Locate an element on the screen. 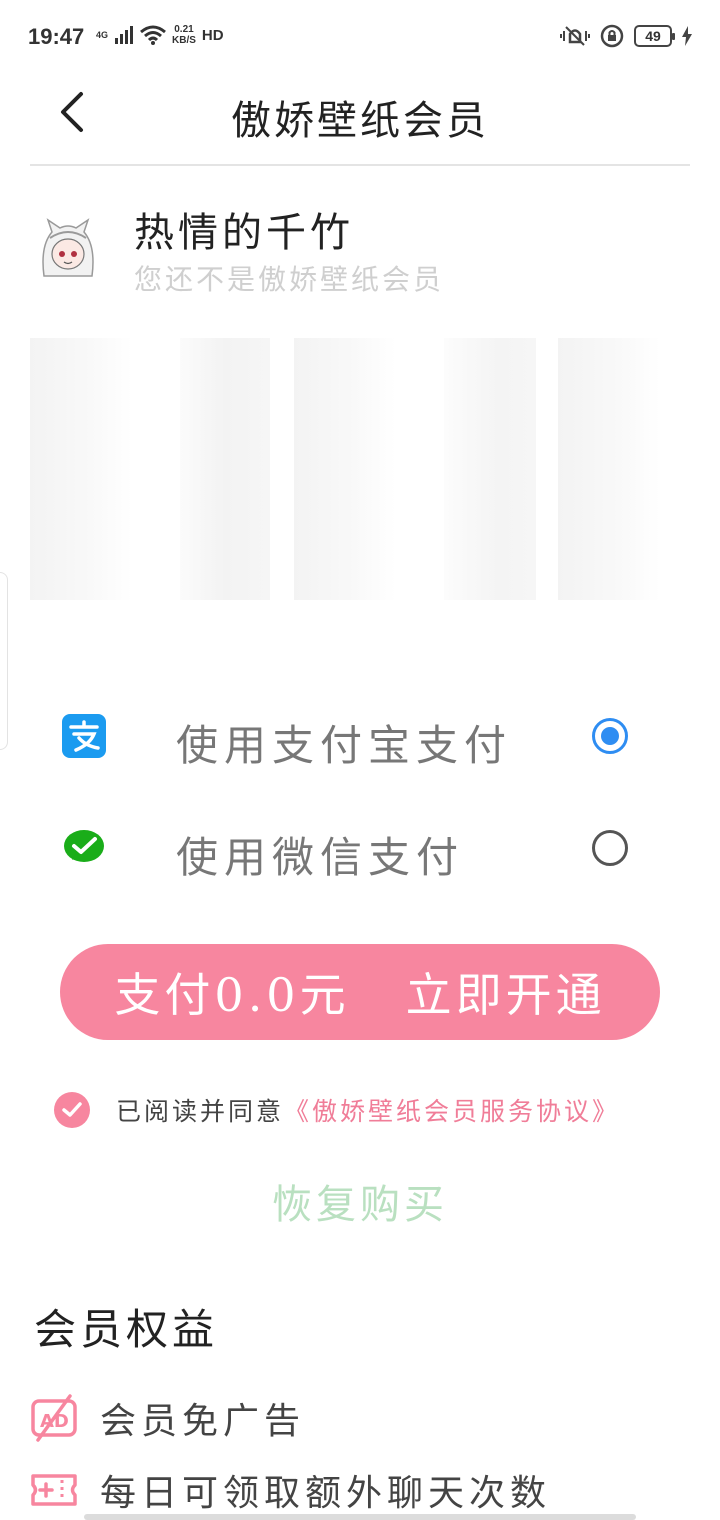  agreement-row: 已阅读并同意 《傲娇壁纸会员服务协议》 is located at coordinates (337, 1110).